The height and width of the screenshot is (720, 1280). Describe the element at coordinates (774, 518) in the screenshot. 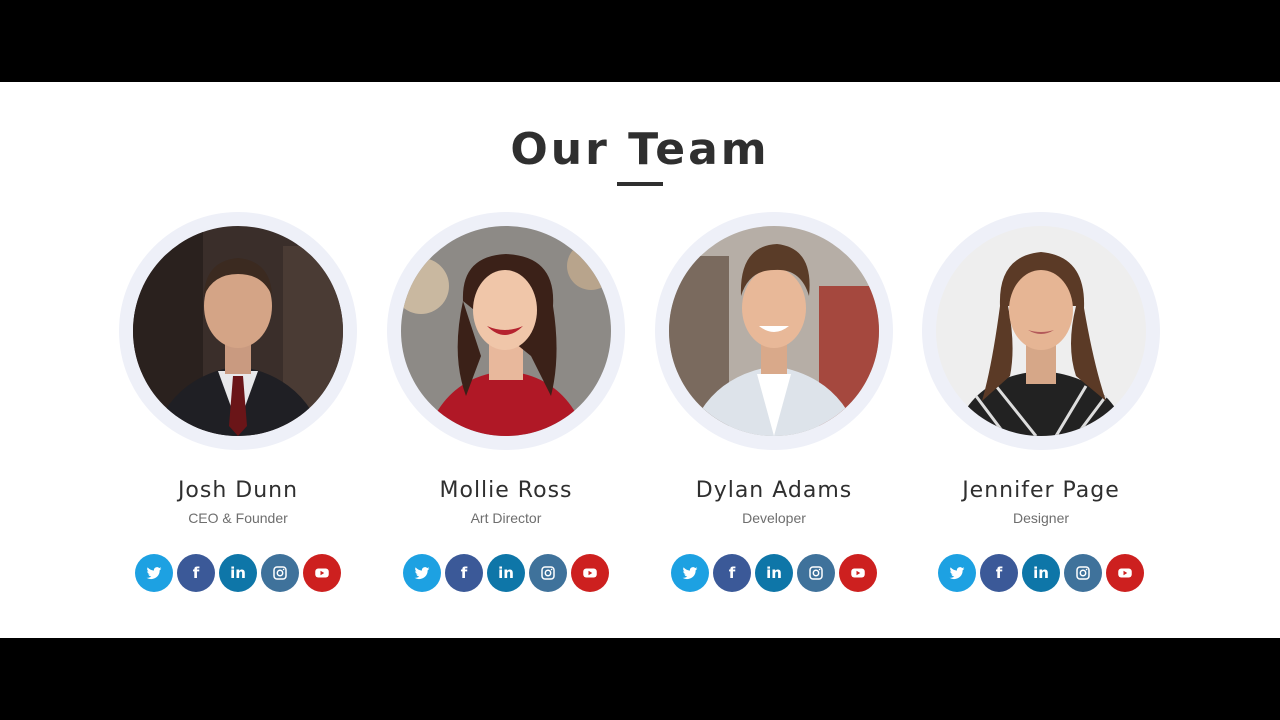

I see `member-role: Developer` at that location.